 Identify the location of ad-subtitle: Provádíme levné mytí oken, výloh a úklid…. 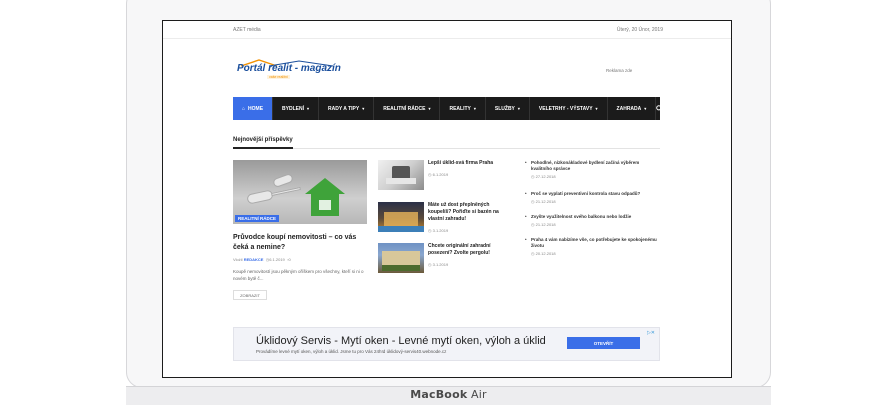
(351, 351).